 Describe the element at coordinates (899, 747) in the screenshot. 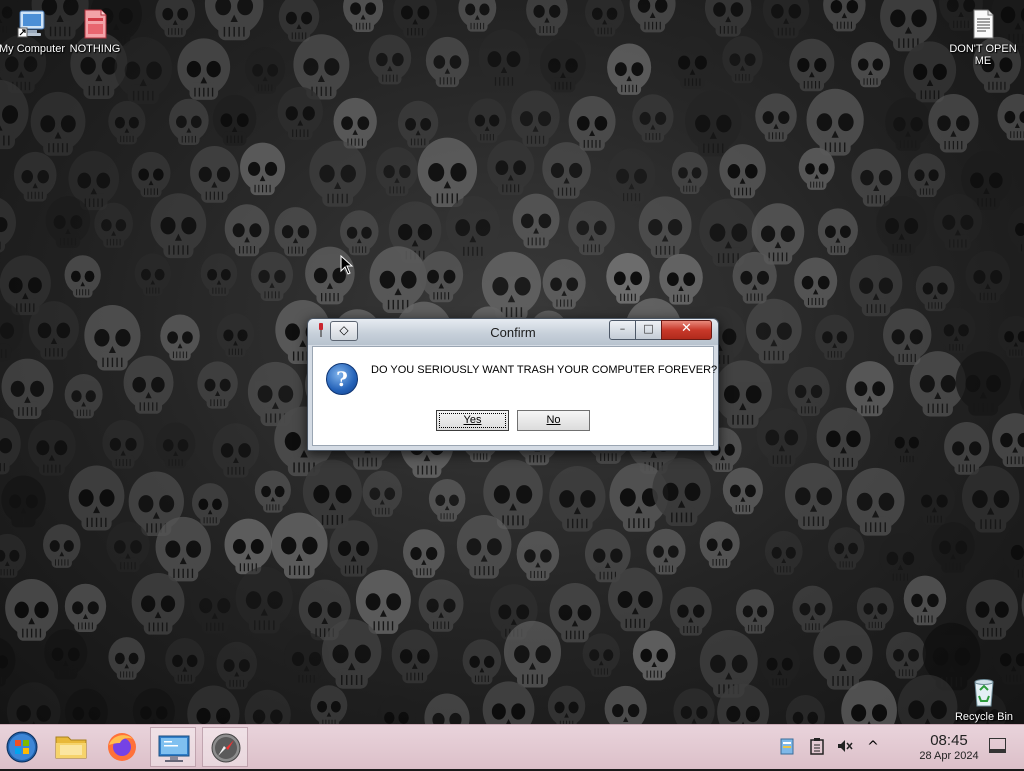

I see `system-tray: ^ 08:45 28 Apr 2024` at that location.